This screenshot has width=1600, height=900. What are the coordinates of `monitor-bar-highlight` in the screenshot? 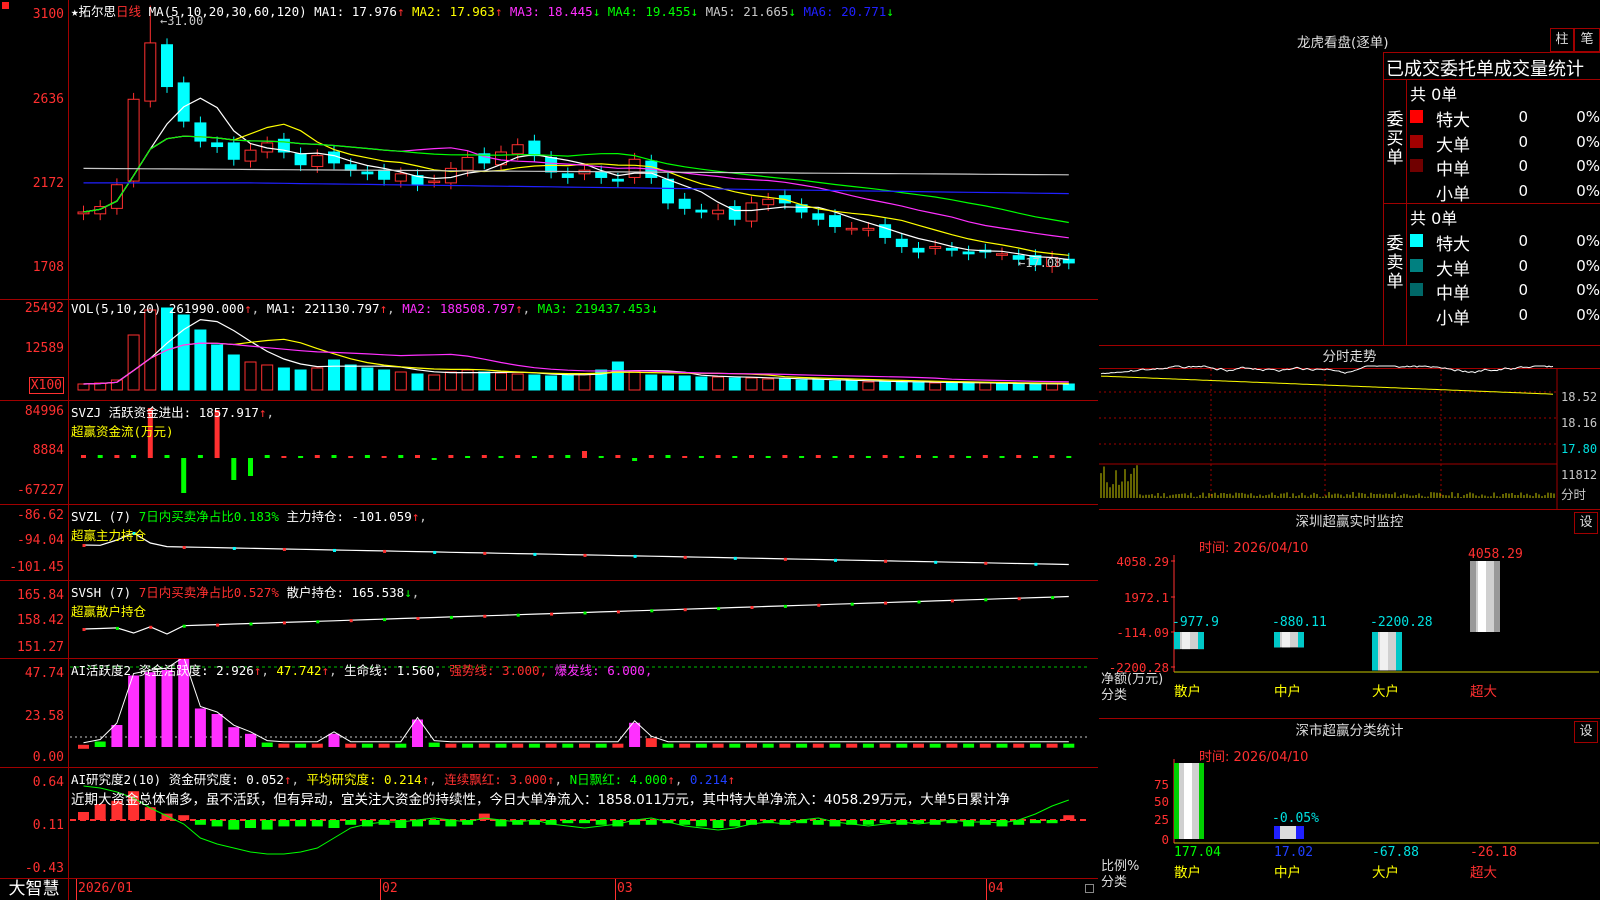 It's located at (1186, 641).